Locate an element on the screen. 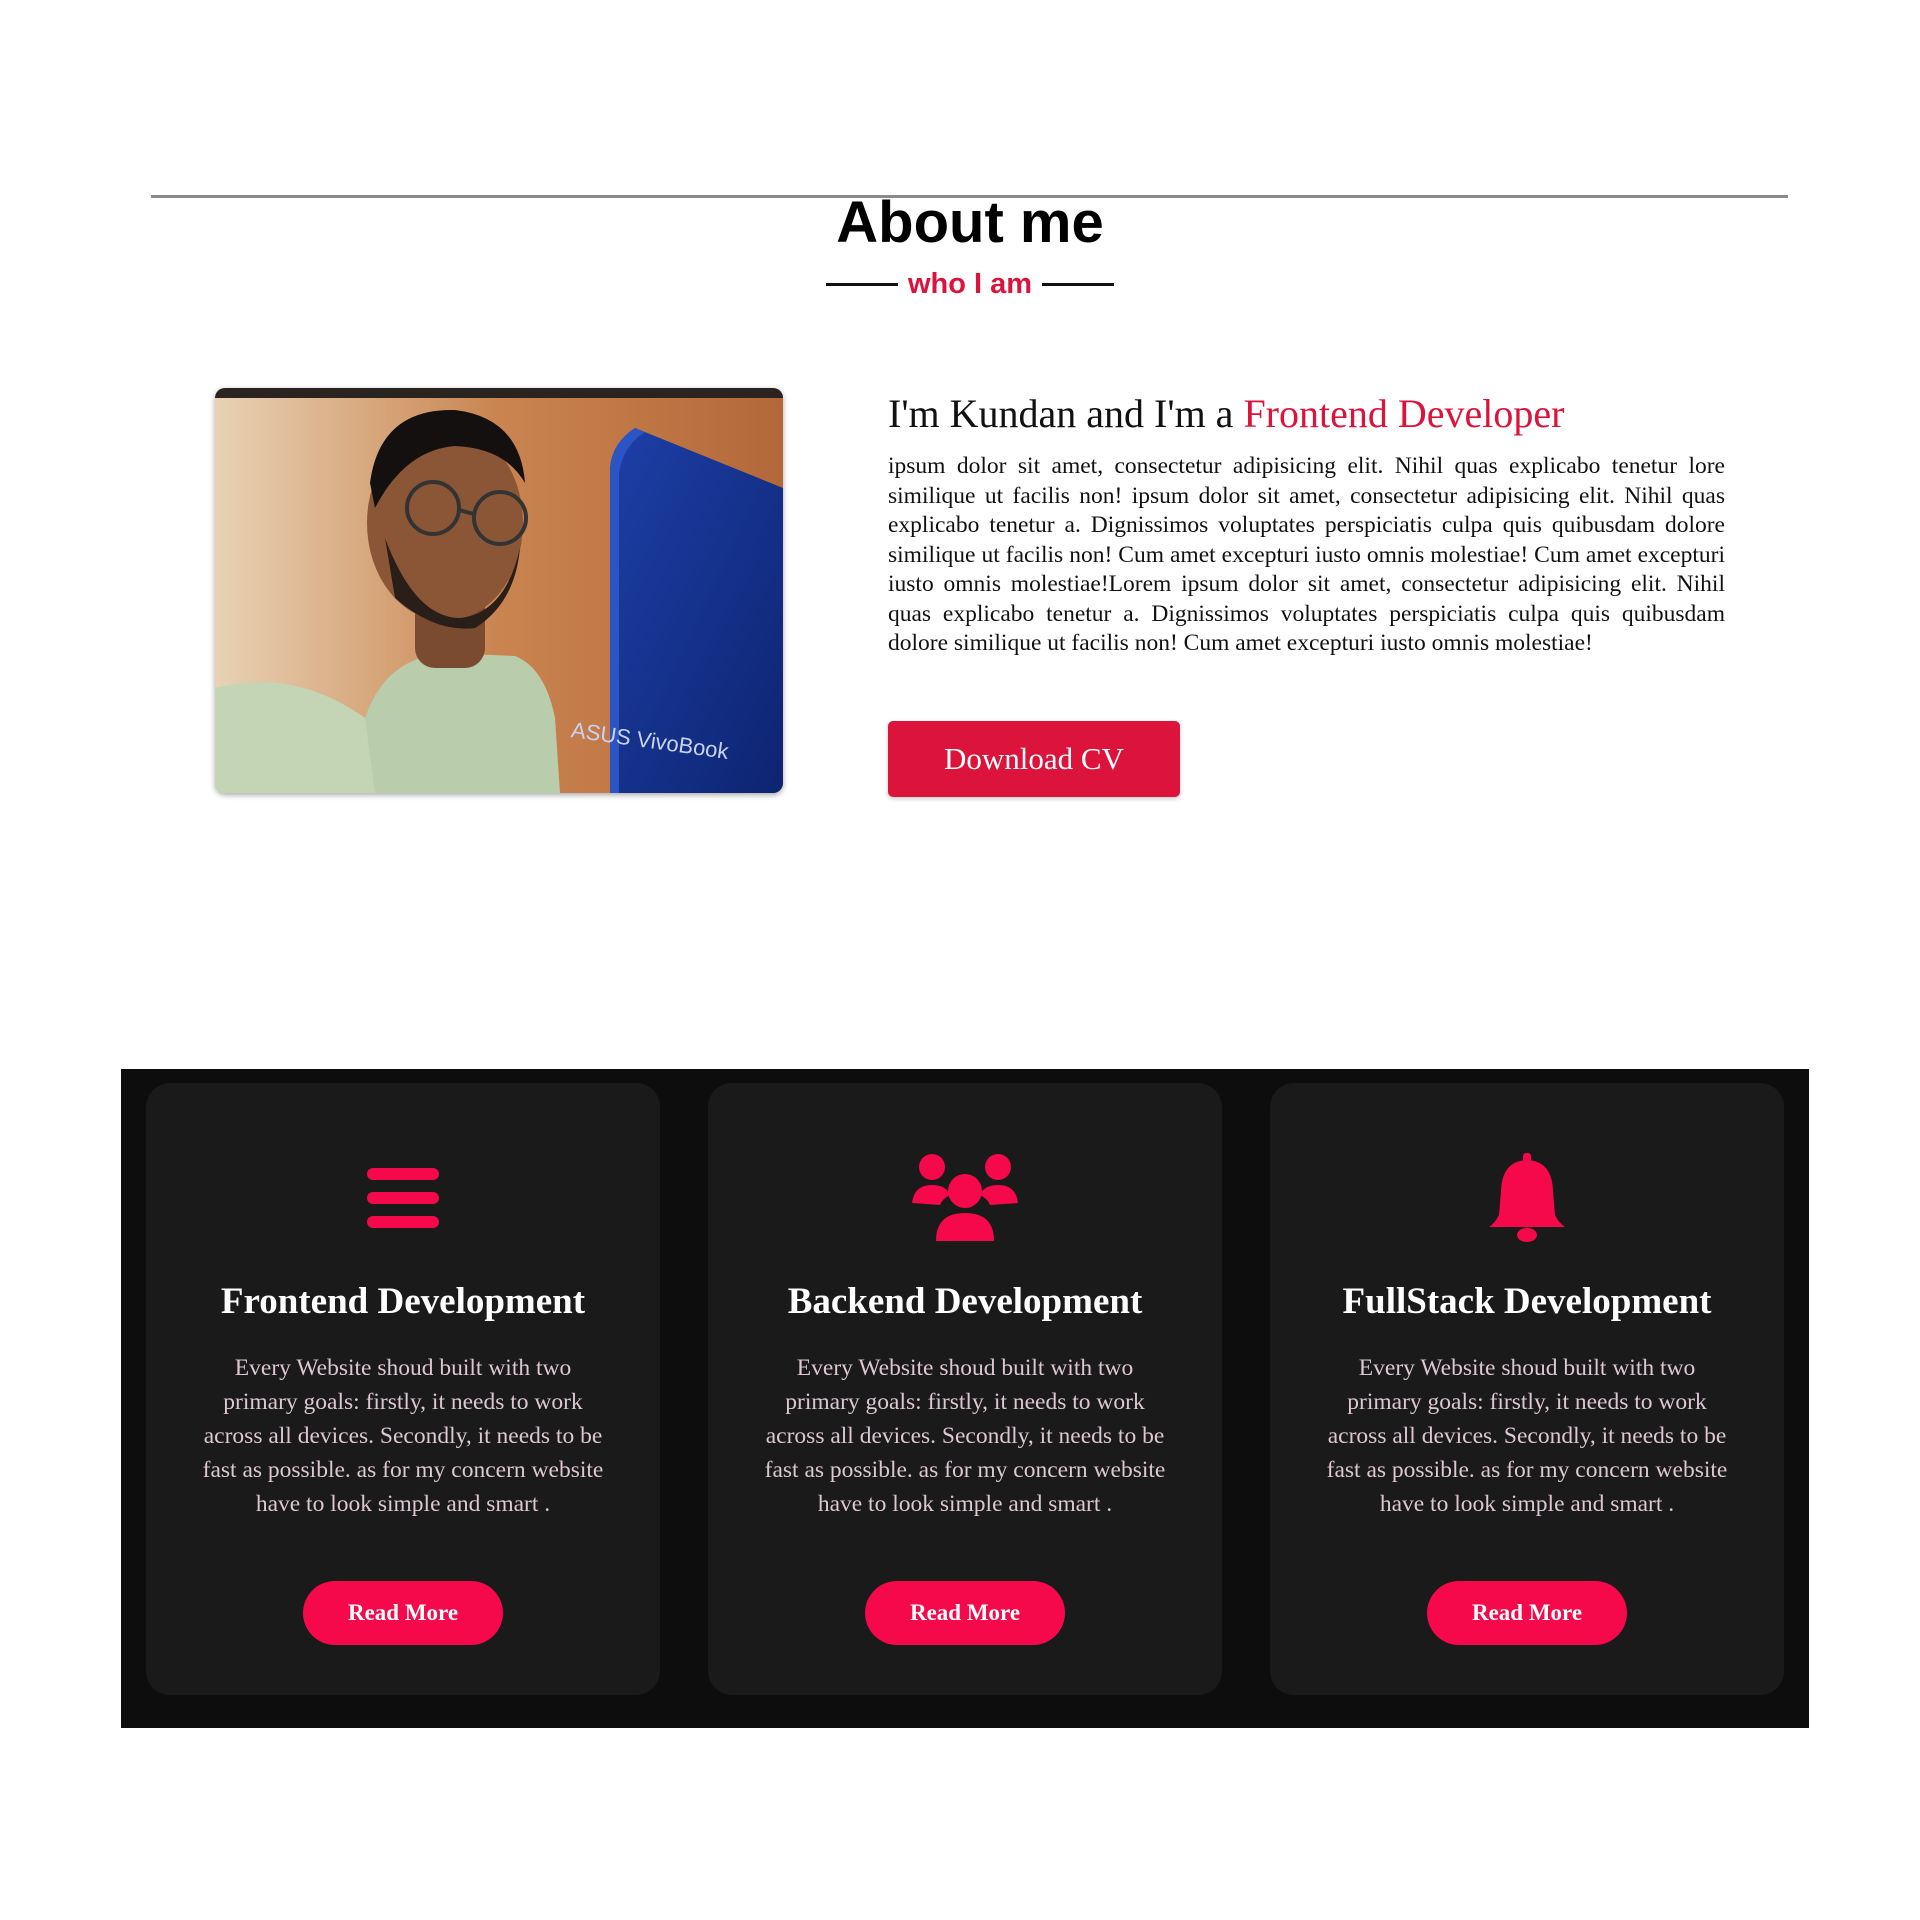  subtitle-line-left is located at coordinates (861, 284).